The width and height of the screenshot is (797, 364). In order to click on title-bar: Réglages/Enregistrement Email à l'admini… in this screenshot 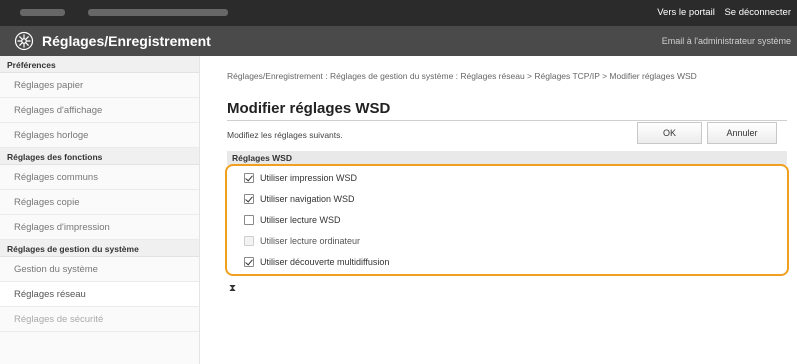, I will do `click(398, 41)`.